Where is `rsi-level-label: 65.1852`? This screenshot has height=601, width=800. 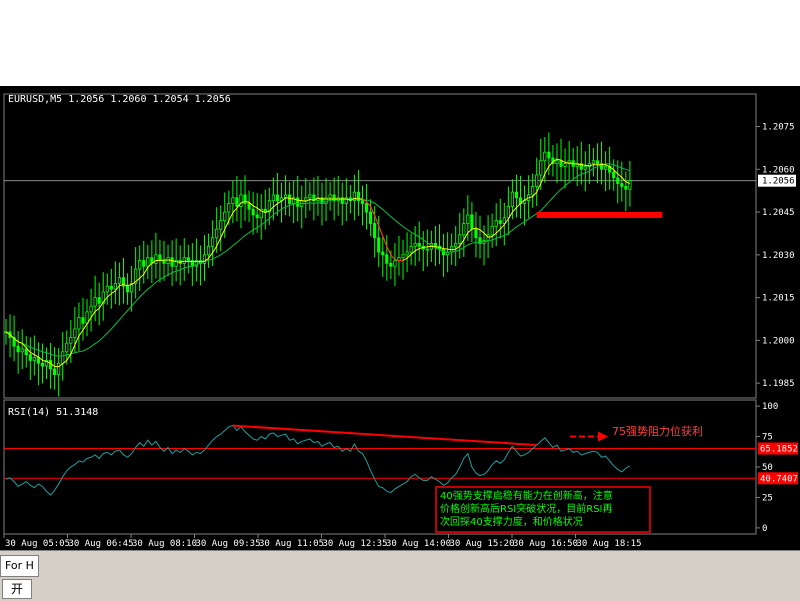
rsi-level-label: 65.1852 is located at coordinates (779, 450).